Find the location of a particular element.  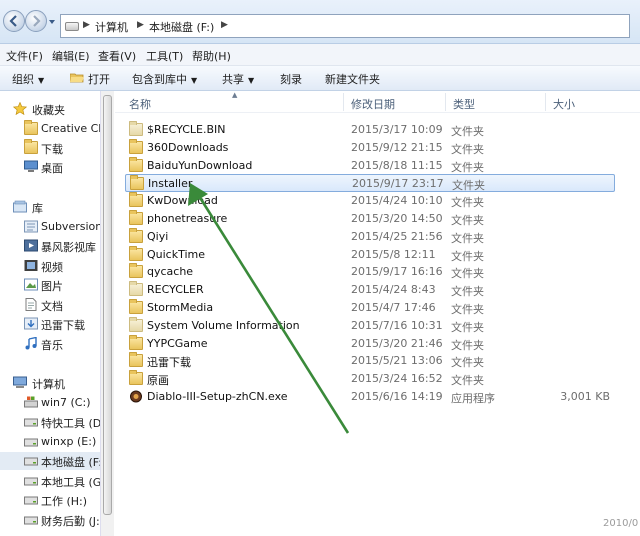

nav-lib-pictures: 图片 is located at coordinates (50, 285).